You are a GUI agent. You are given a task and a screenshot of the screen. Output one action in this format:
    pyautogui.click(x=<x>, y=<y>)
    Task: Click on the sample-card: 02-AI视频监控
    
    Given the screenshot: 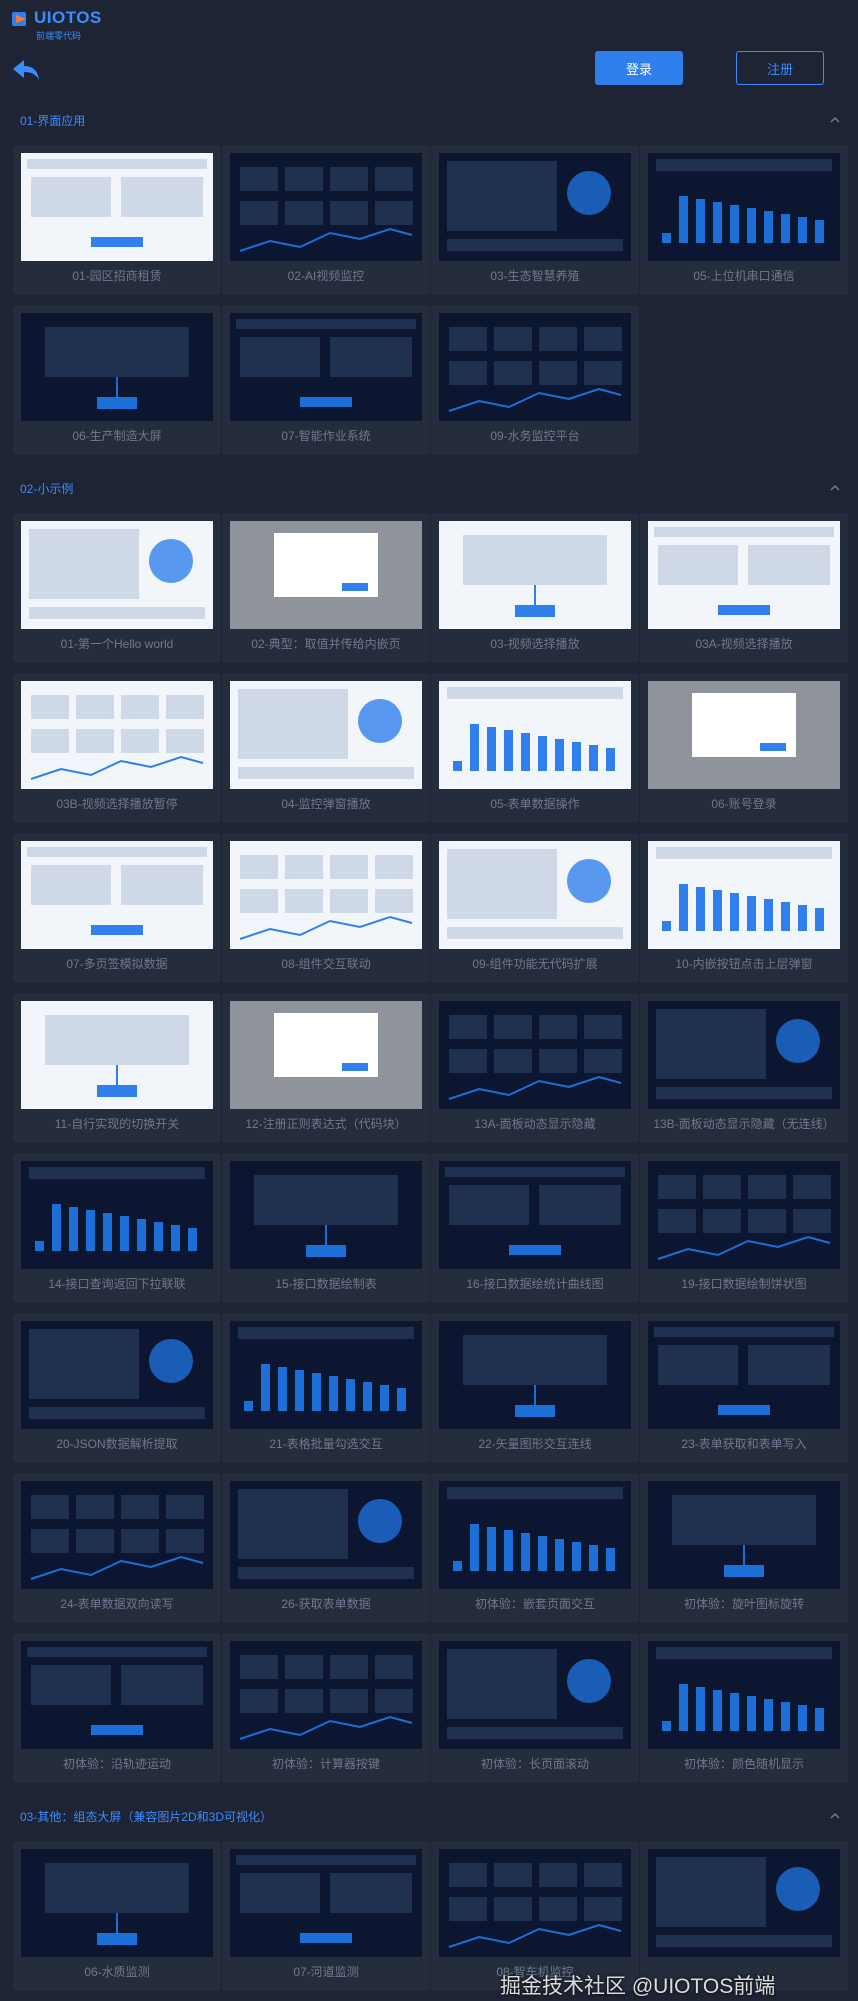 What is the action you would take?
    pyautogui.click(x=326, y=220)
    